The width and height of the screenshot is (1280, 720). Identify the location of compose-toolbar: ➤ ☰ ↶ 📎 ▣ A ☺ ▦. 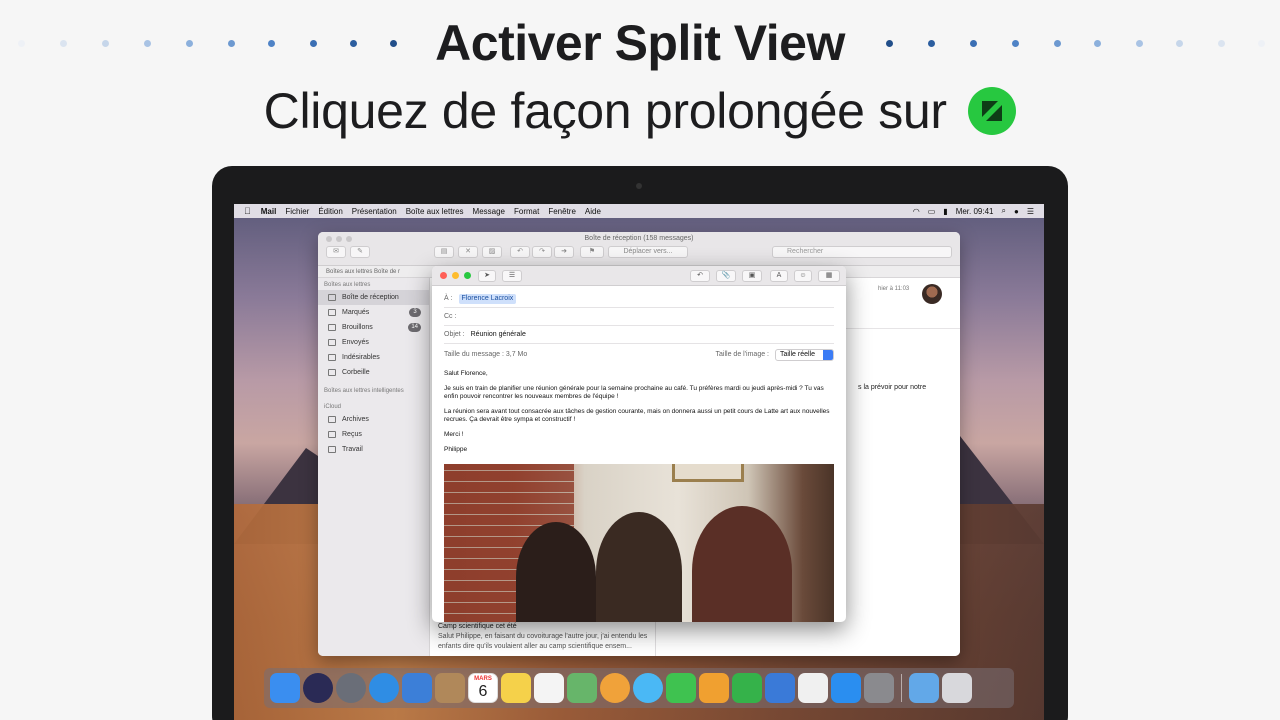
(639, 276).